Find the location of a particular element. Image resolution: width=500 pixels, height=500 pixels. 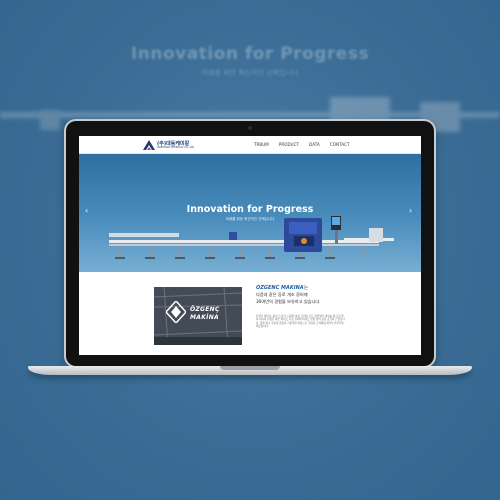

company-title: OZGENC MAKINA는 is located at coordinates (282, 287).